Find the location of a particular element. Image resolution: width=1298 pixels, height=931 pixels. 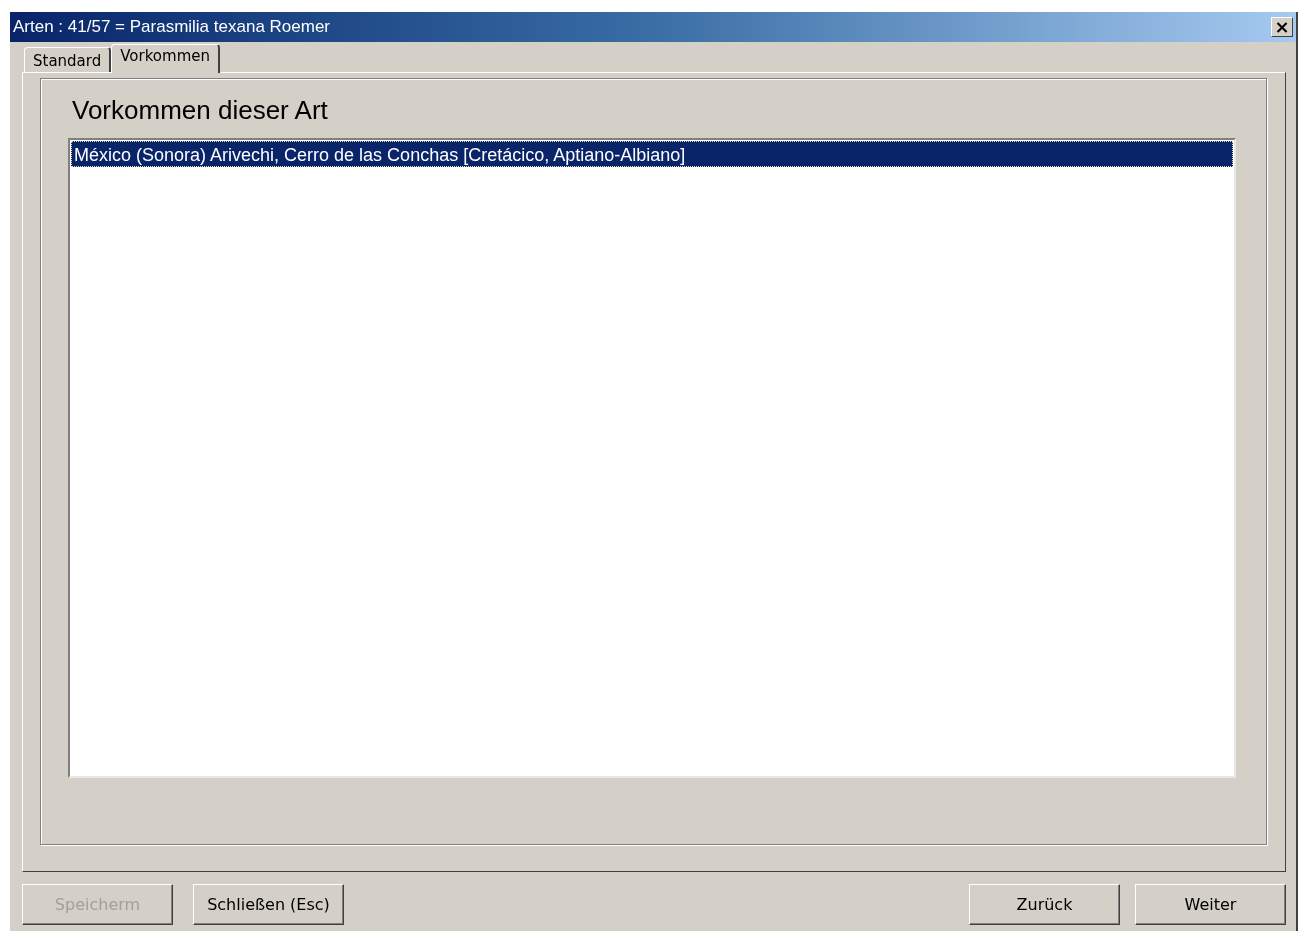

tab: Standard is located at coordinates (68, 59).